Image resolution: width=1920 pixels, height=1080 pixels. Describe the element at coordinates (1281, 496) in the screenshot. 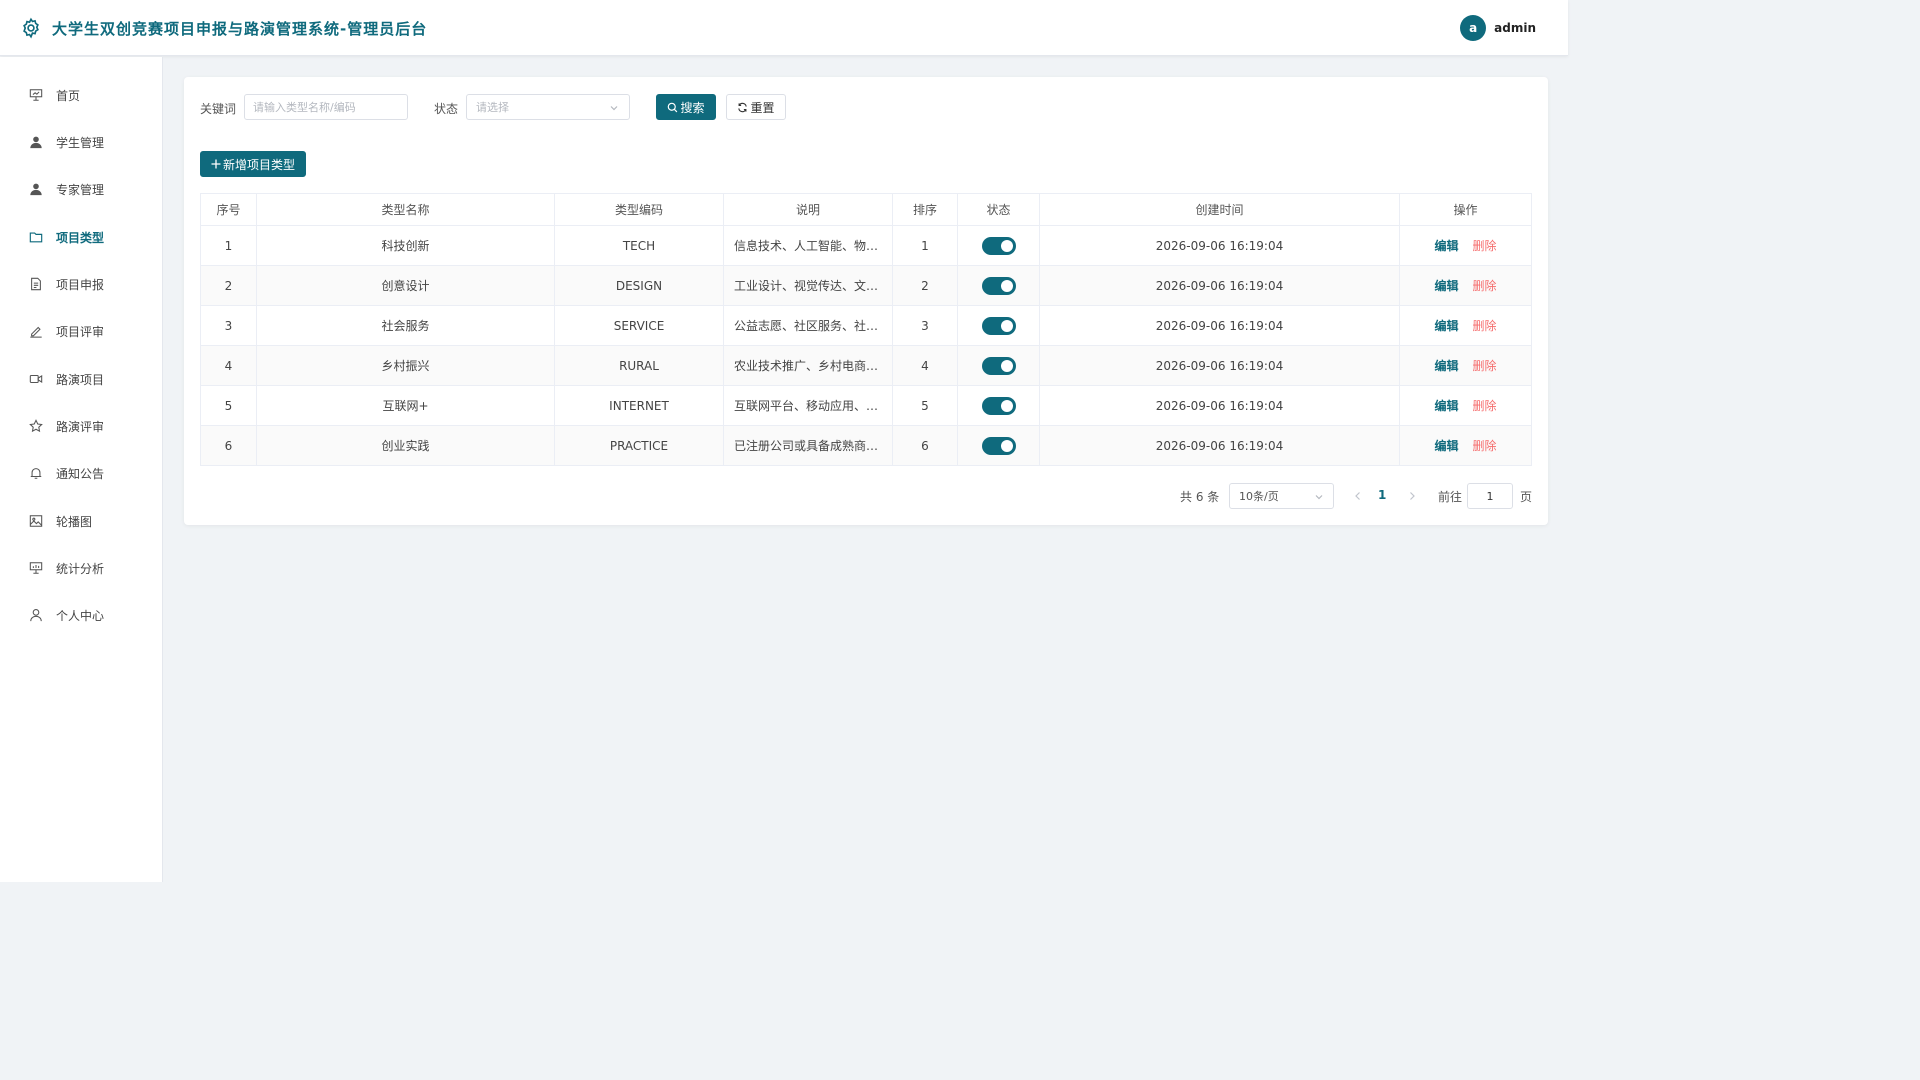

I see `page-size-select: 10条/页` at that location.